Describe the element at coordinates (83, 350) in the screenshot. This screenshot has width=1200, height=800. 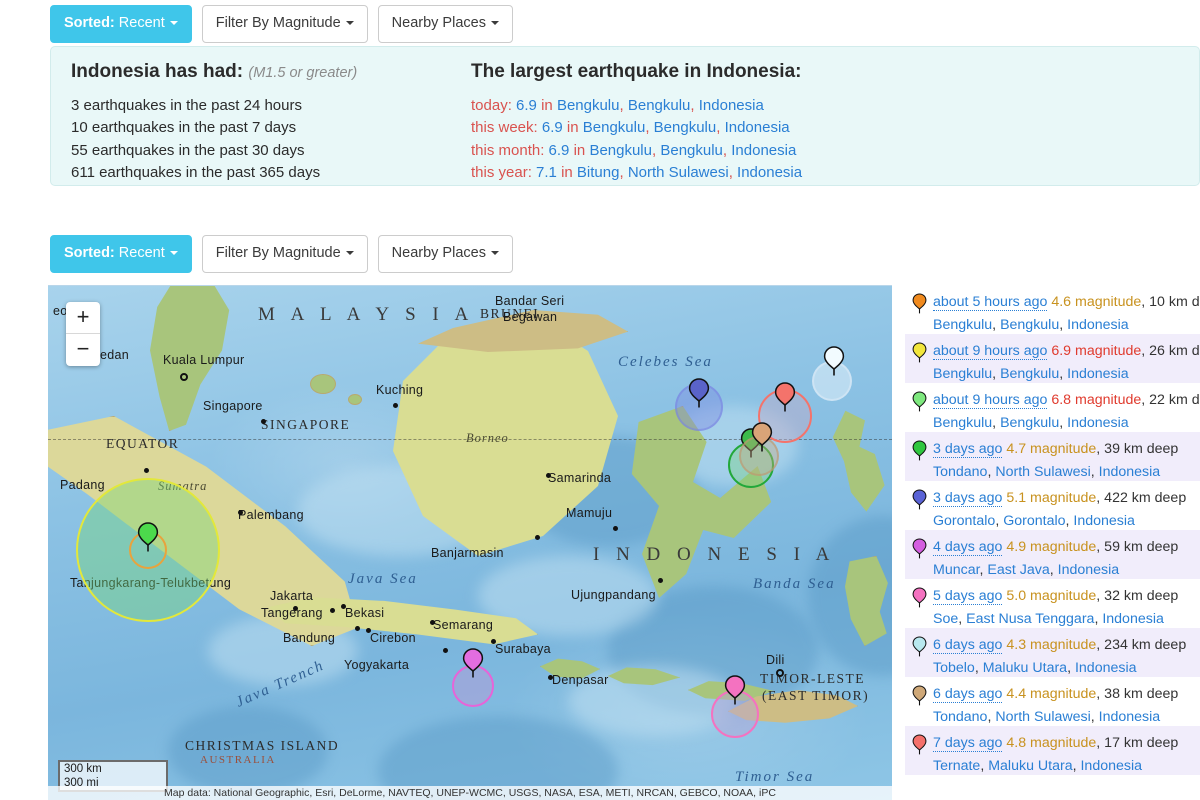
I see `zoom-out-button: −` at that location.